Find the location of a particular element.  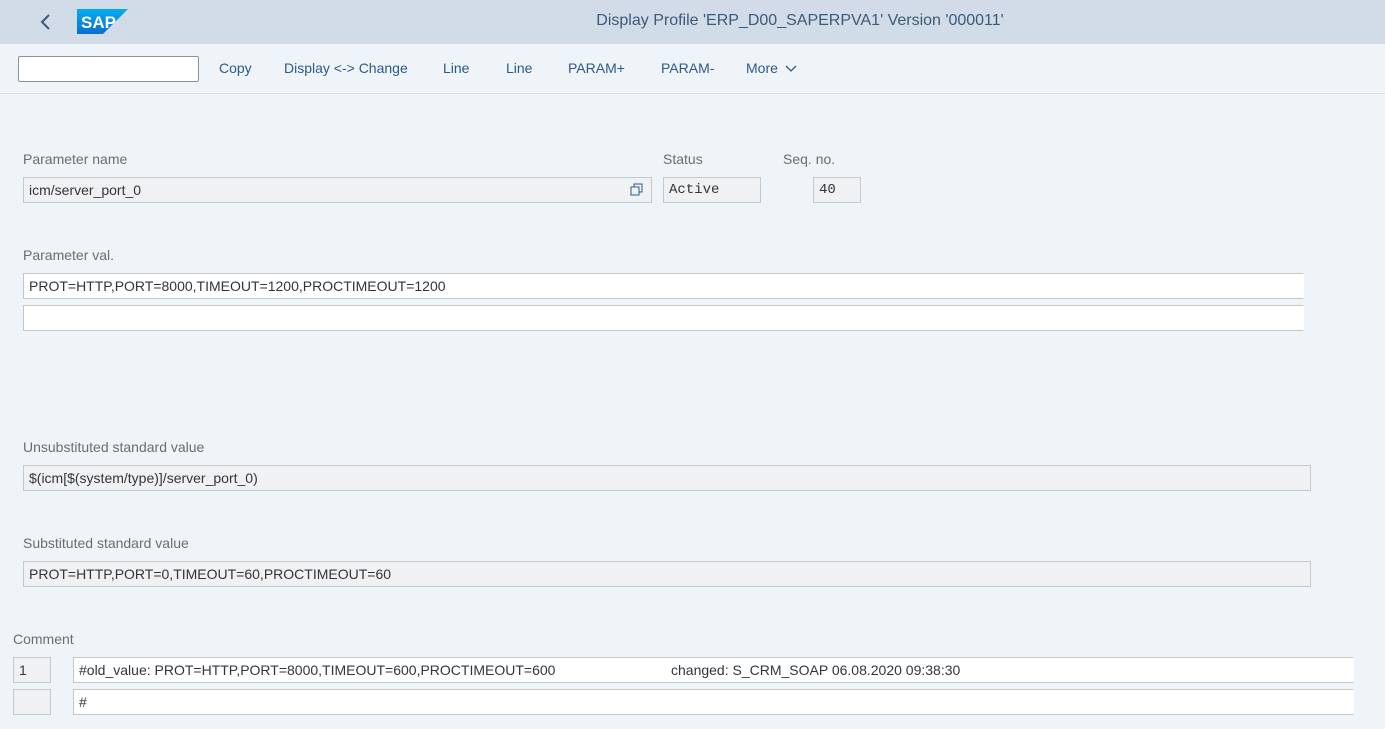

more-button: More is located at coordinates (771, 68).